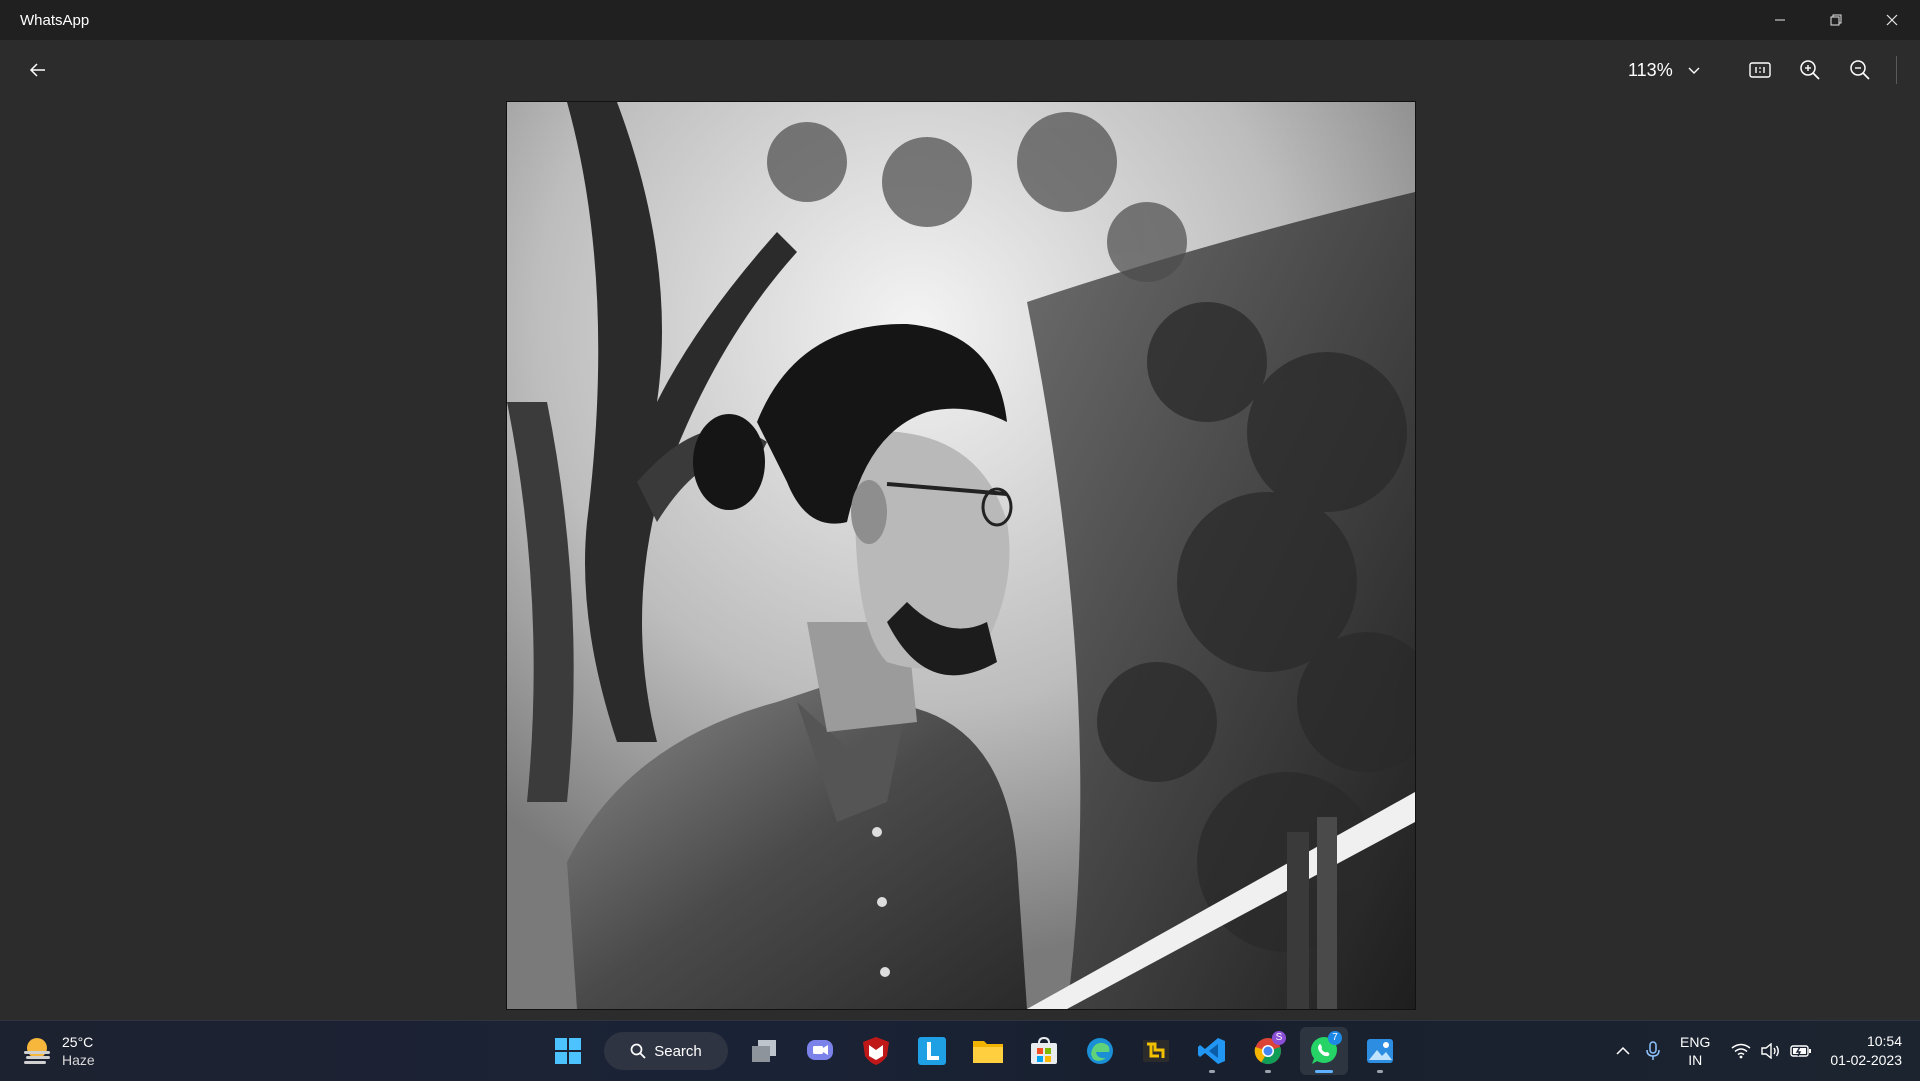  I want to click on restore-icon, so click(1836, 20).